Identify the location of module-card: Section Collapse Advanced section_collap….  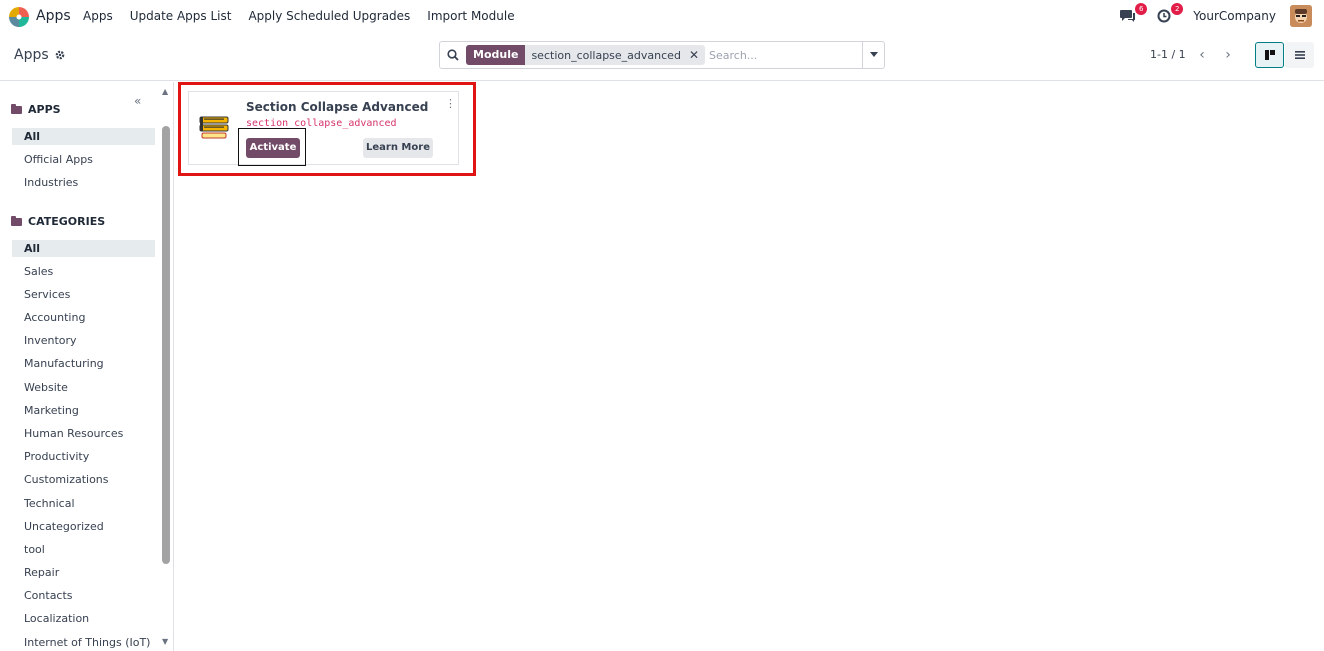
(323, 128).